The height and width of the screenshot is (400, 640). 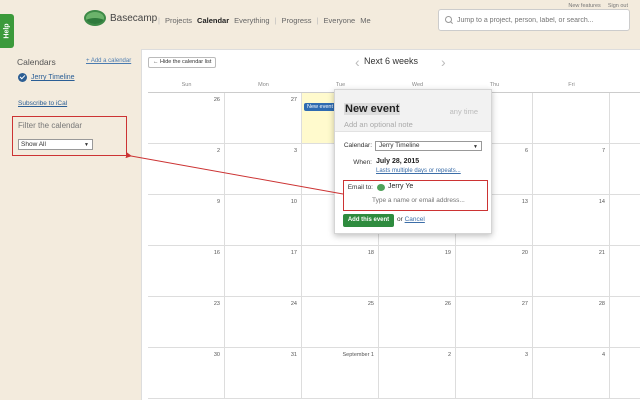 What do you see at coordinates (22, 77) in the screenshot?
I see `checkmark-icon` at bounding box center [22, 77].